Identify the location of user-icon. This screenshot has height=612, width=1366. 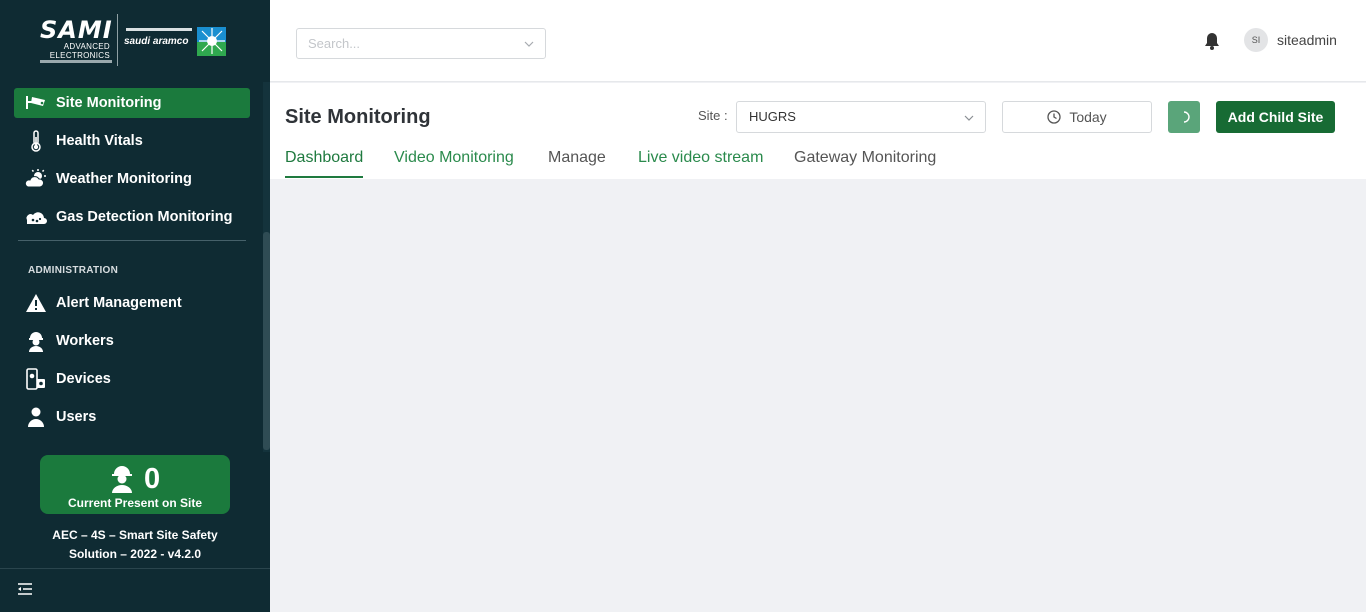
(36, 417).